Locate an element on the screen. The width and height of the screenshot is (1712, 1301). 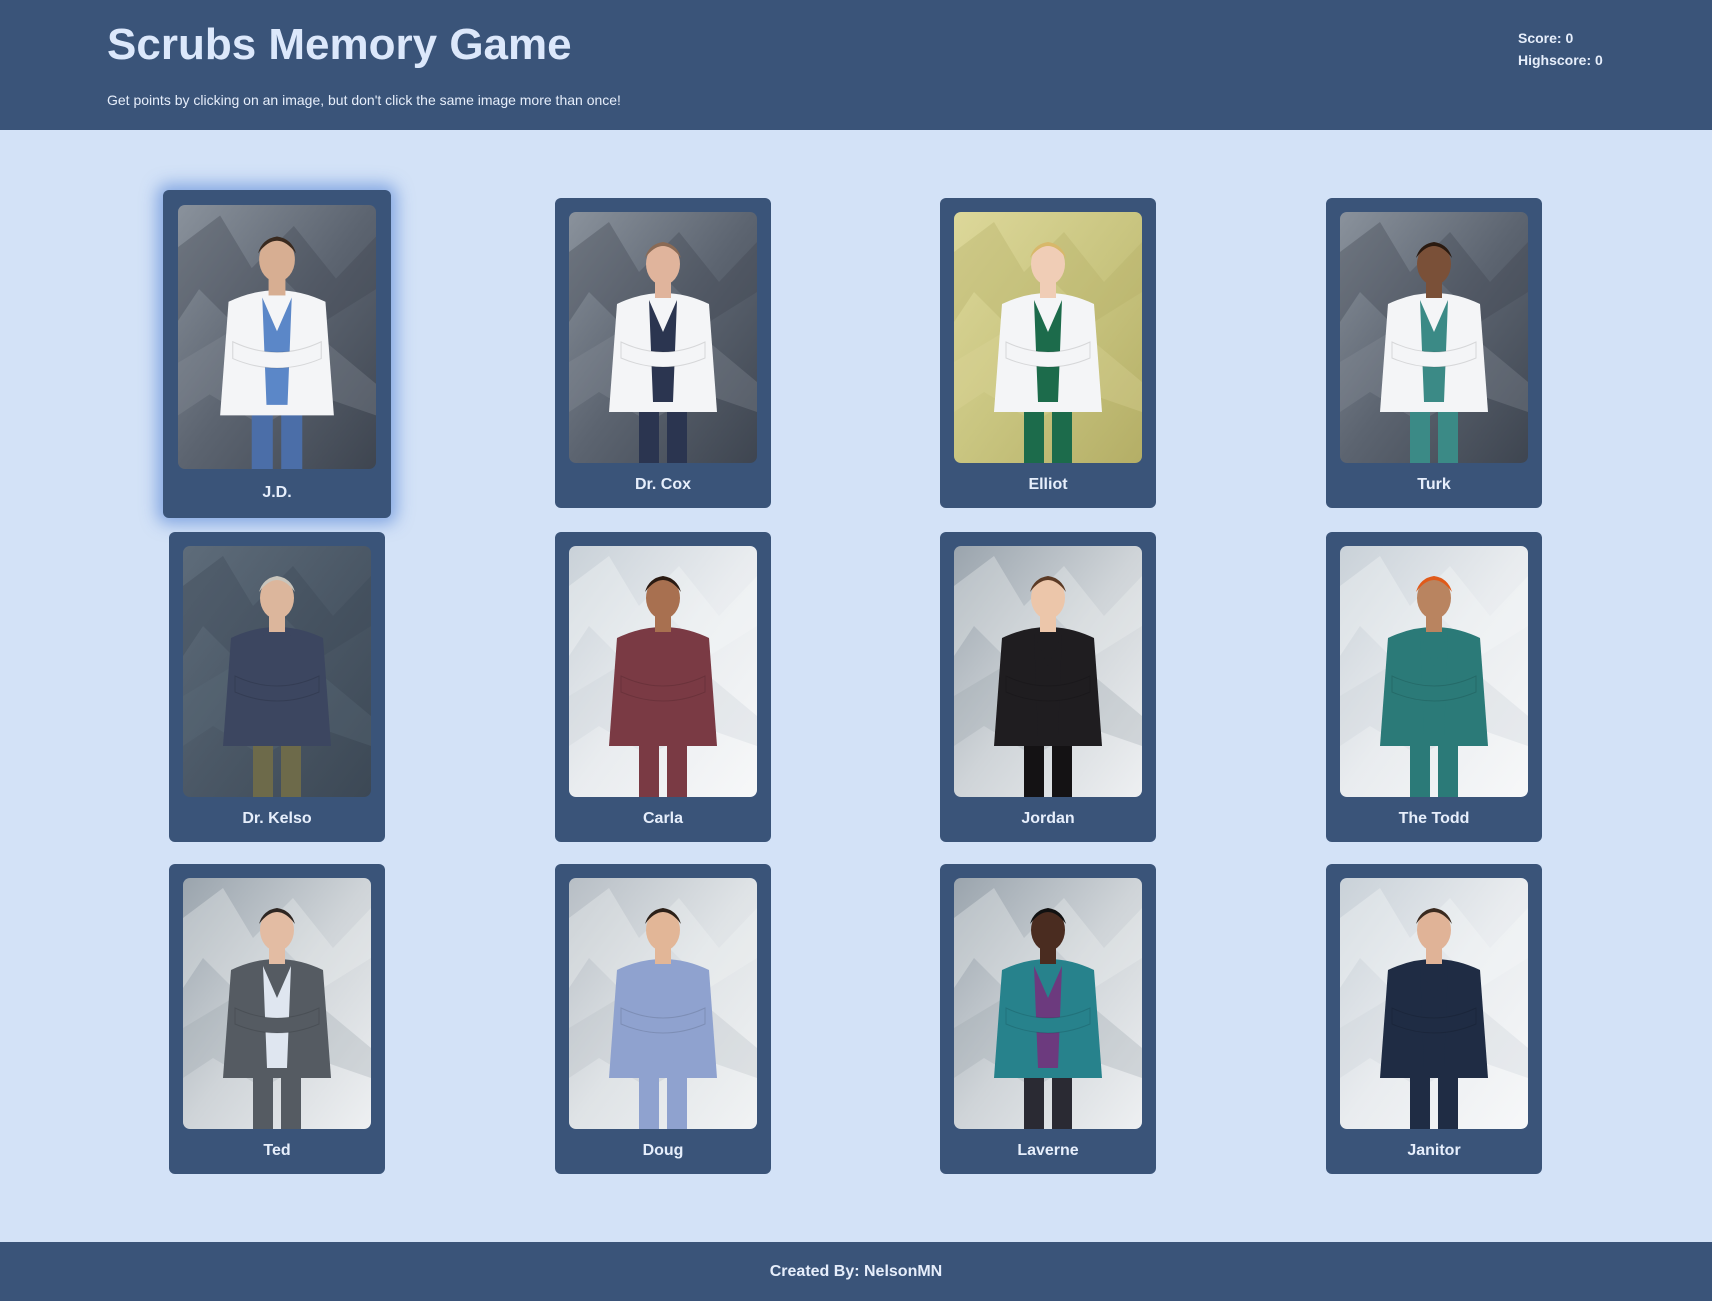
highscore-label: Highscore: 0 is located at coordinates (1560, 60).